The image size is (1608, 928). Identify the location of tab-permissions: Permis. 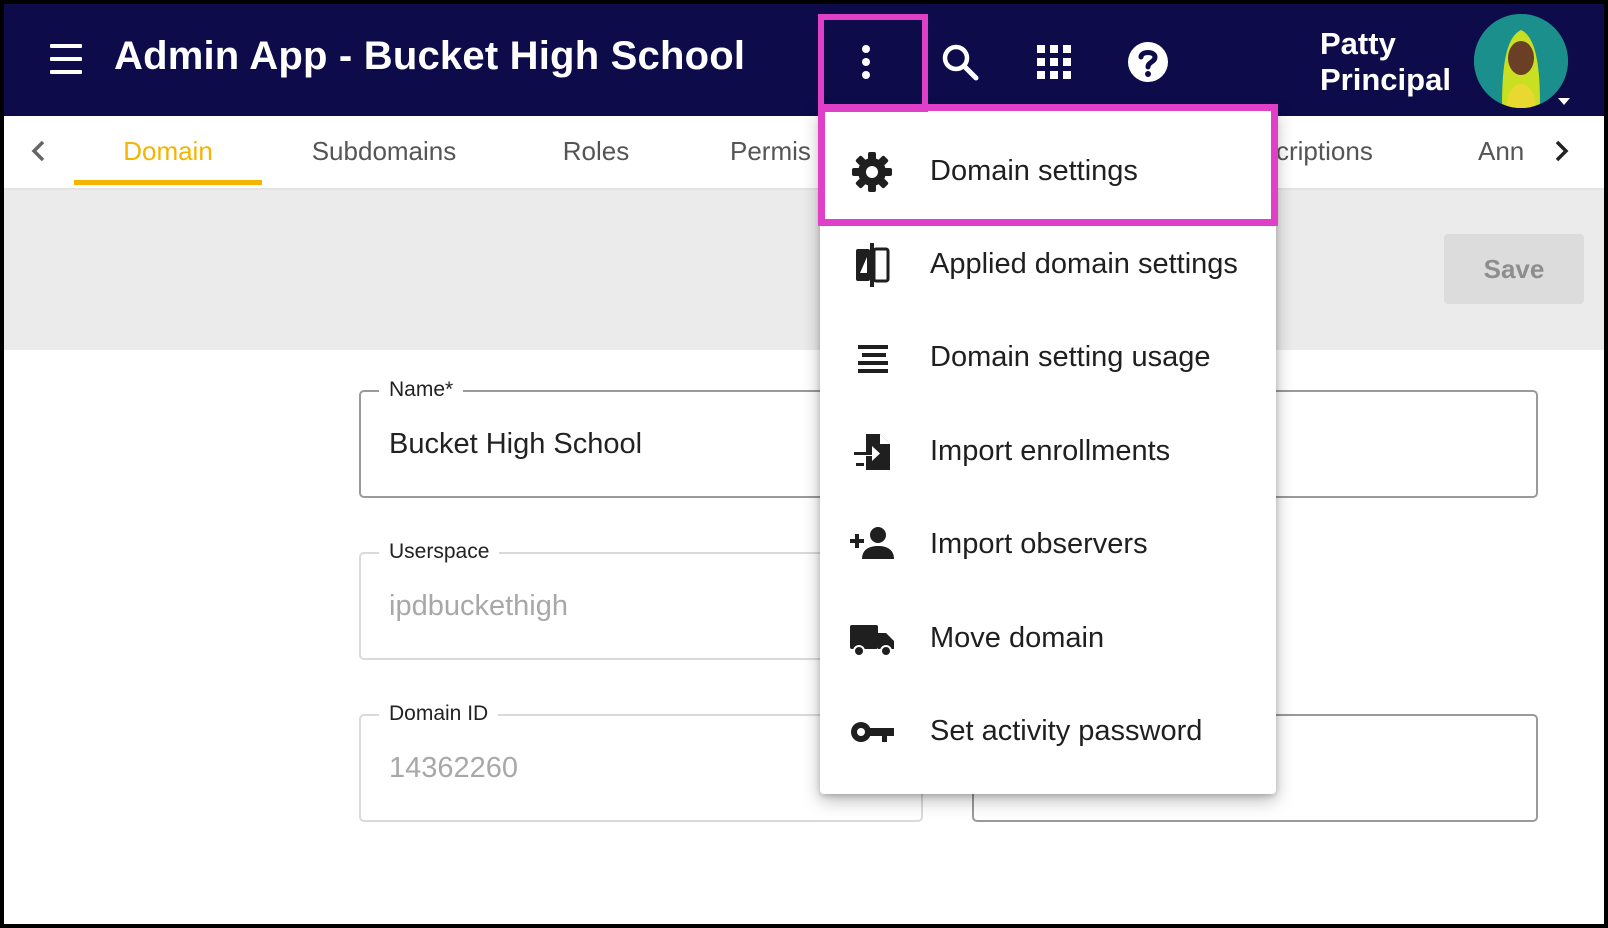
(780, 151).